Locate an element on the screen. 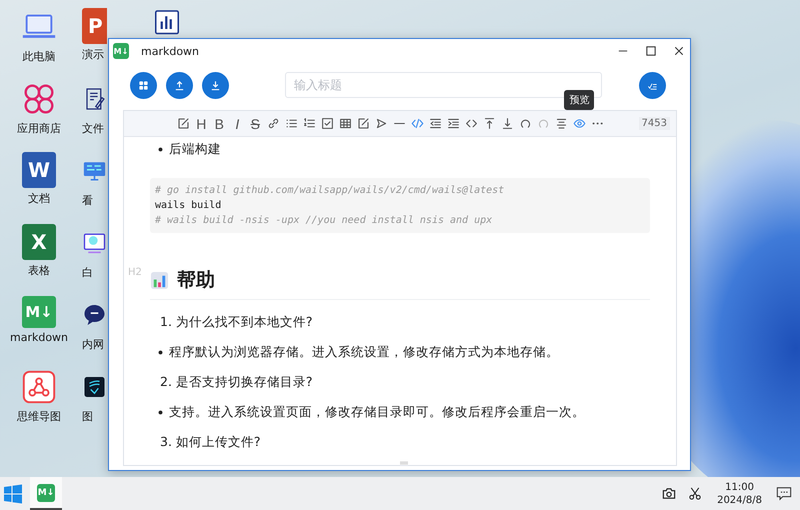 Image resolution: width=800 pixels, height=510 pixels. numbered-item-text: 3. 如何上传文件? is located at coordinates (210, 442).